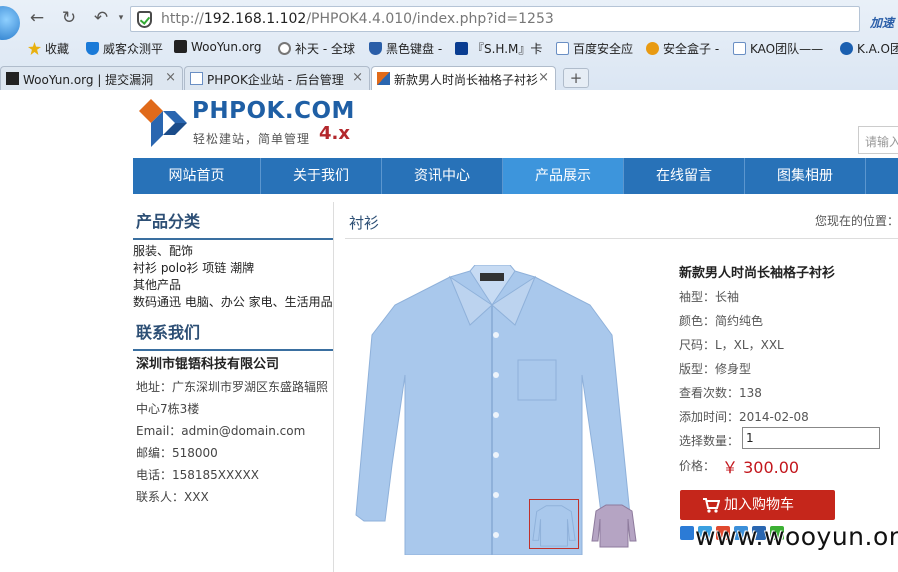 This screenshot has width=898, height=572. Describe the element at coordinates (856, 221) in the screenshot. I see `breadcrumb: 您现在的位置：` at that location.